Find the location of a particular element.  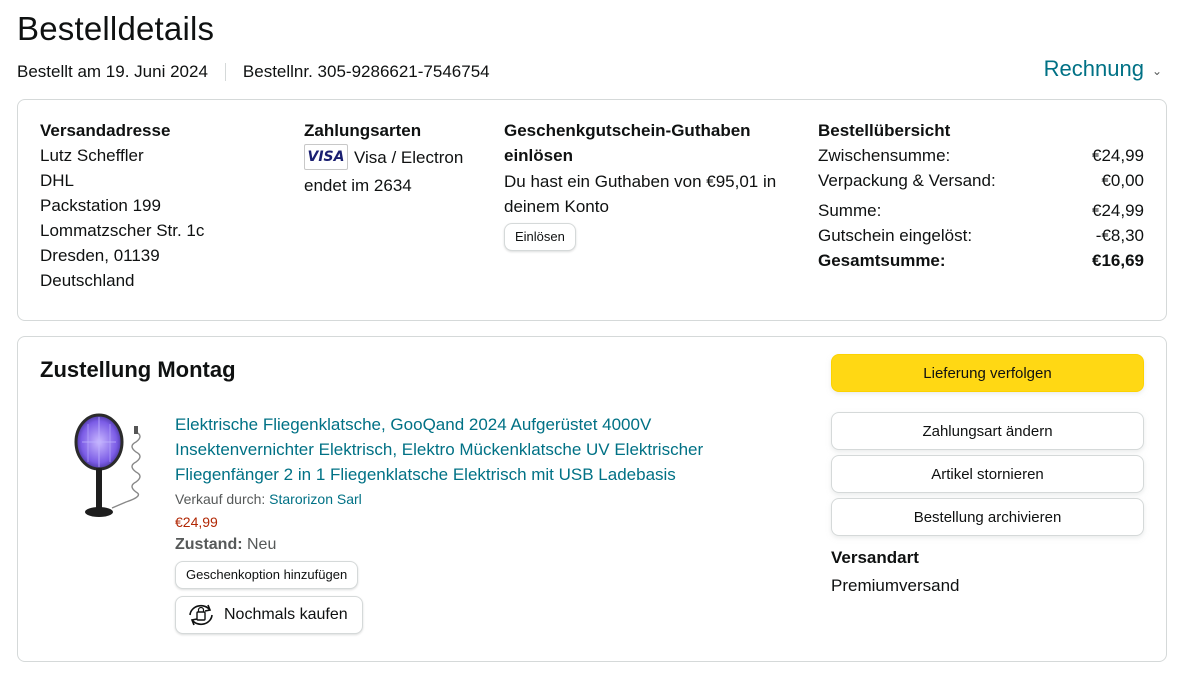

seller-link: Starorizon Sarl is located at coordinates (315, 499).